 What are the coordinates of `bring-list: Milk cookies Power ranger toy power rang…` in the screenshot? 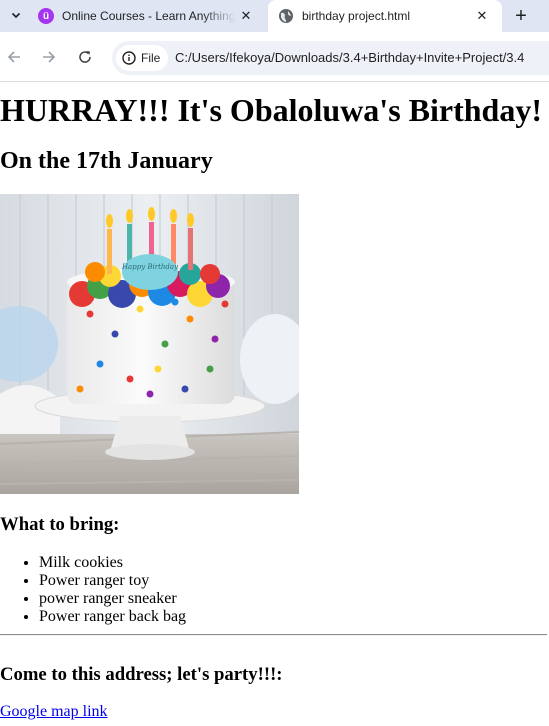 It's located at (93, 590).